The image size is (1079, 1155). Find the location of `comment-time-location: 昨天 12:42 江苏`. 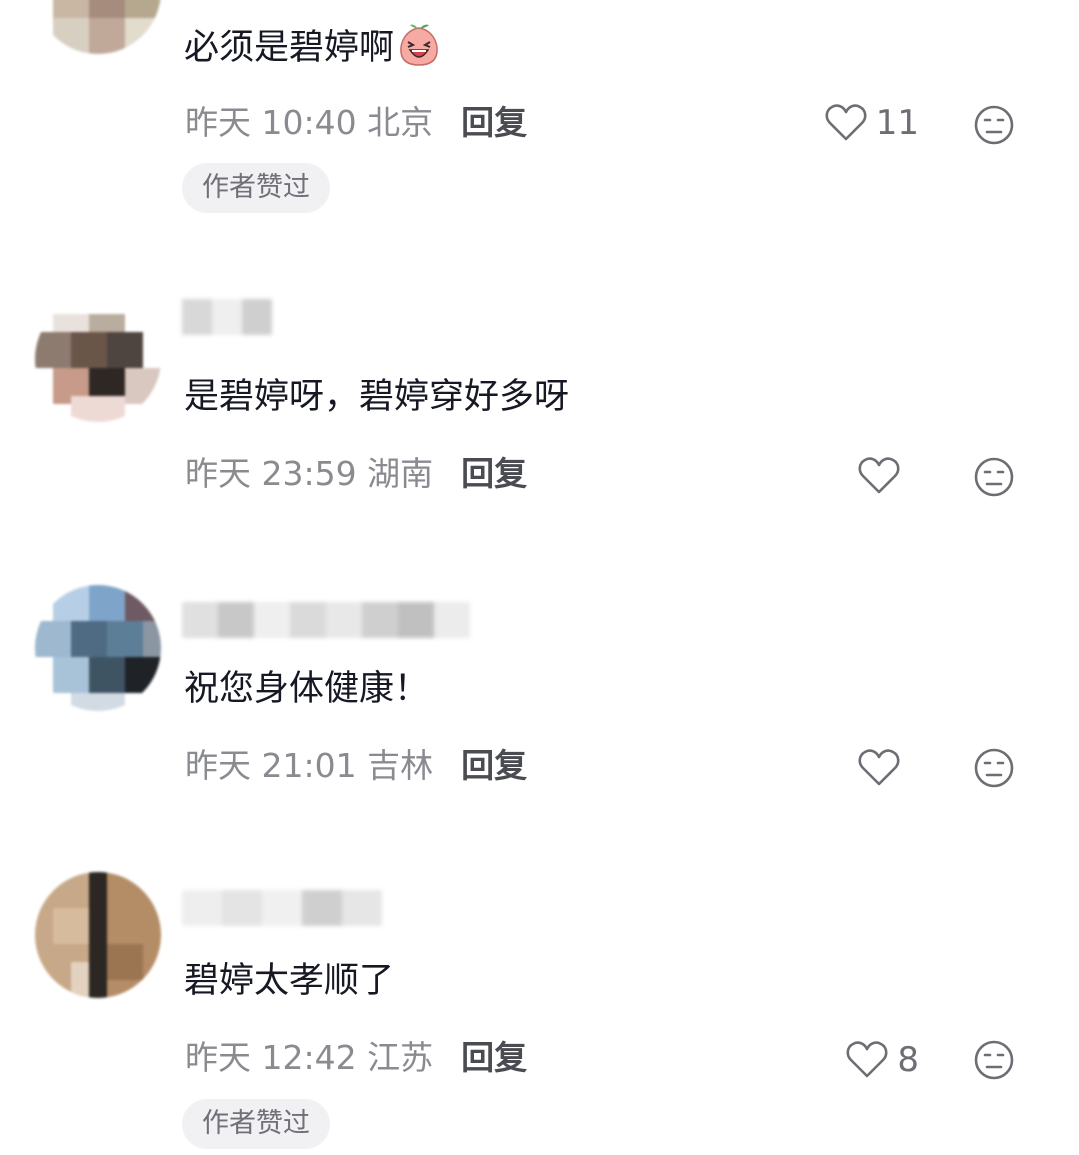

comment-time-location: 昨天 12:42 江苏 is located at coordinates (309, 1057).